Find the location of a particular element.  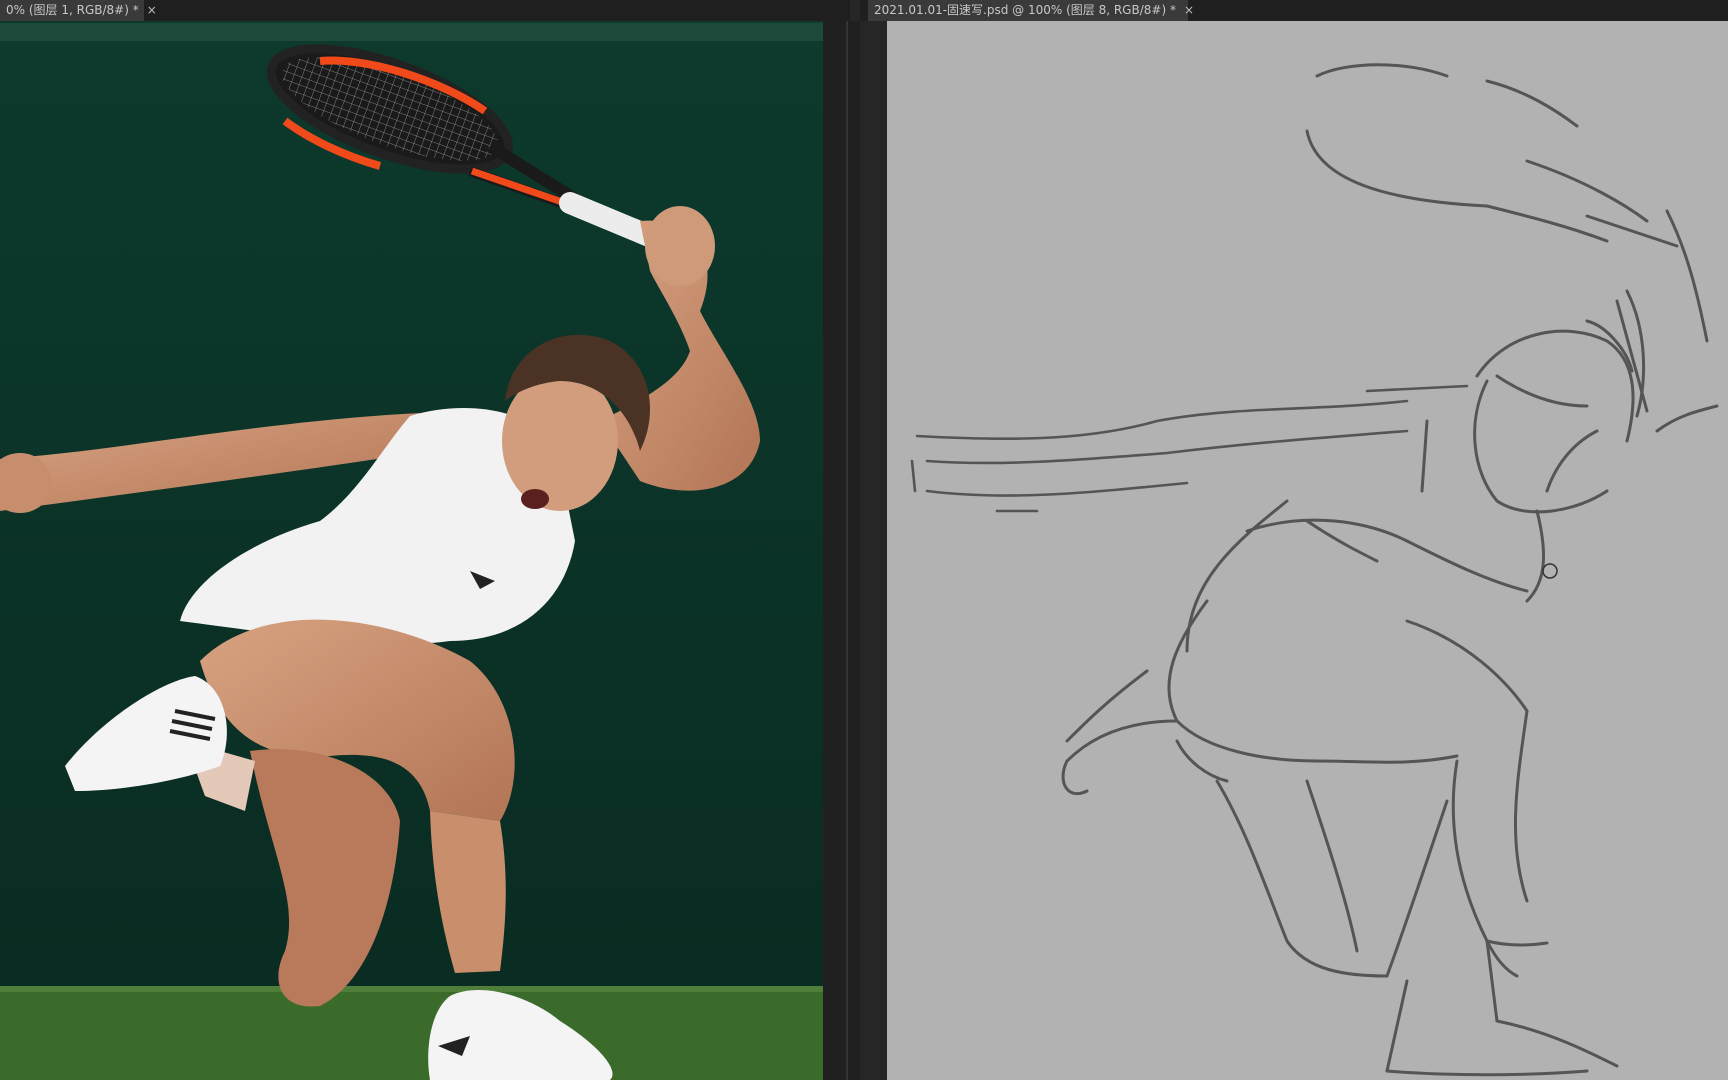

window-divider is located at coordinates (841, 550).